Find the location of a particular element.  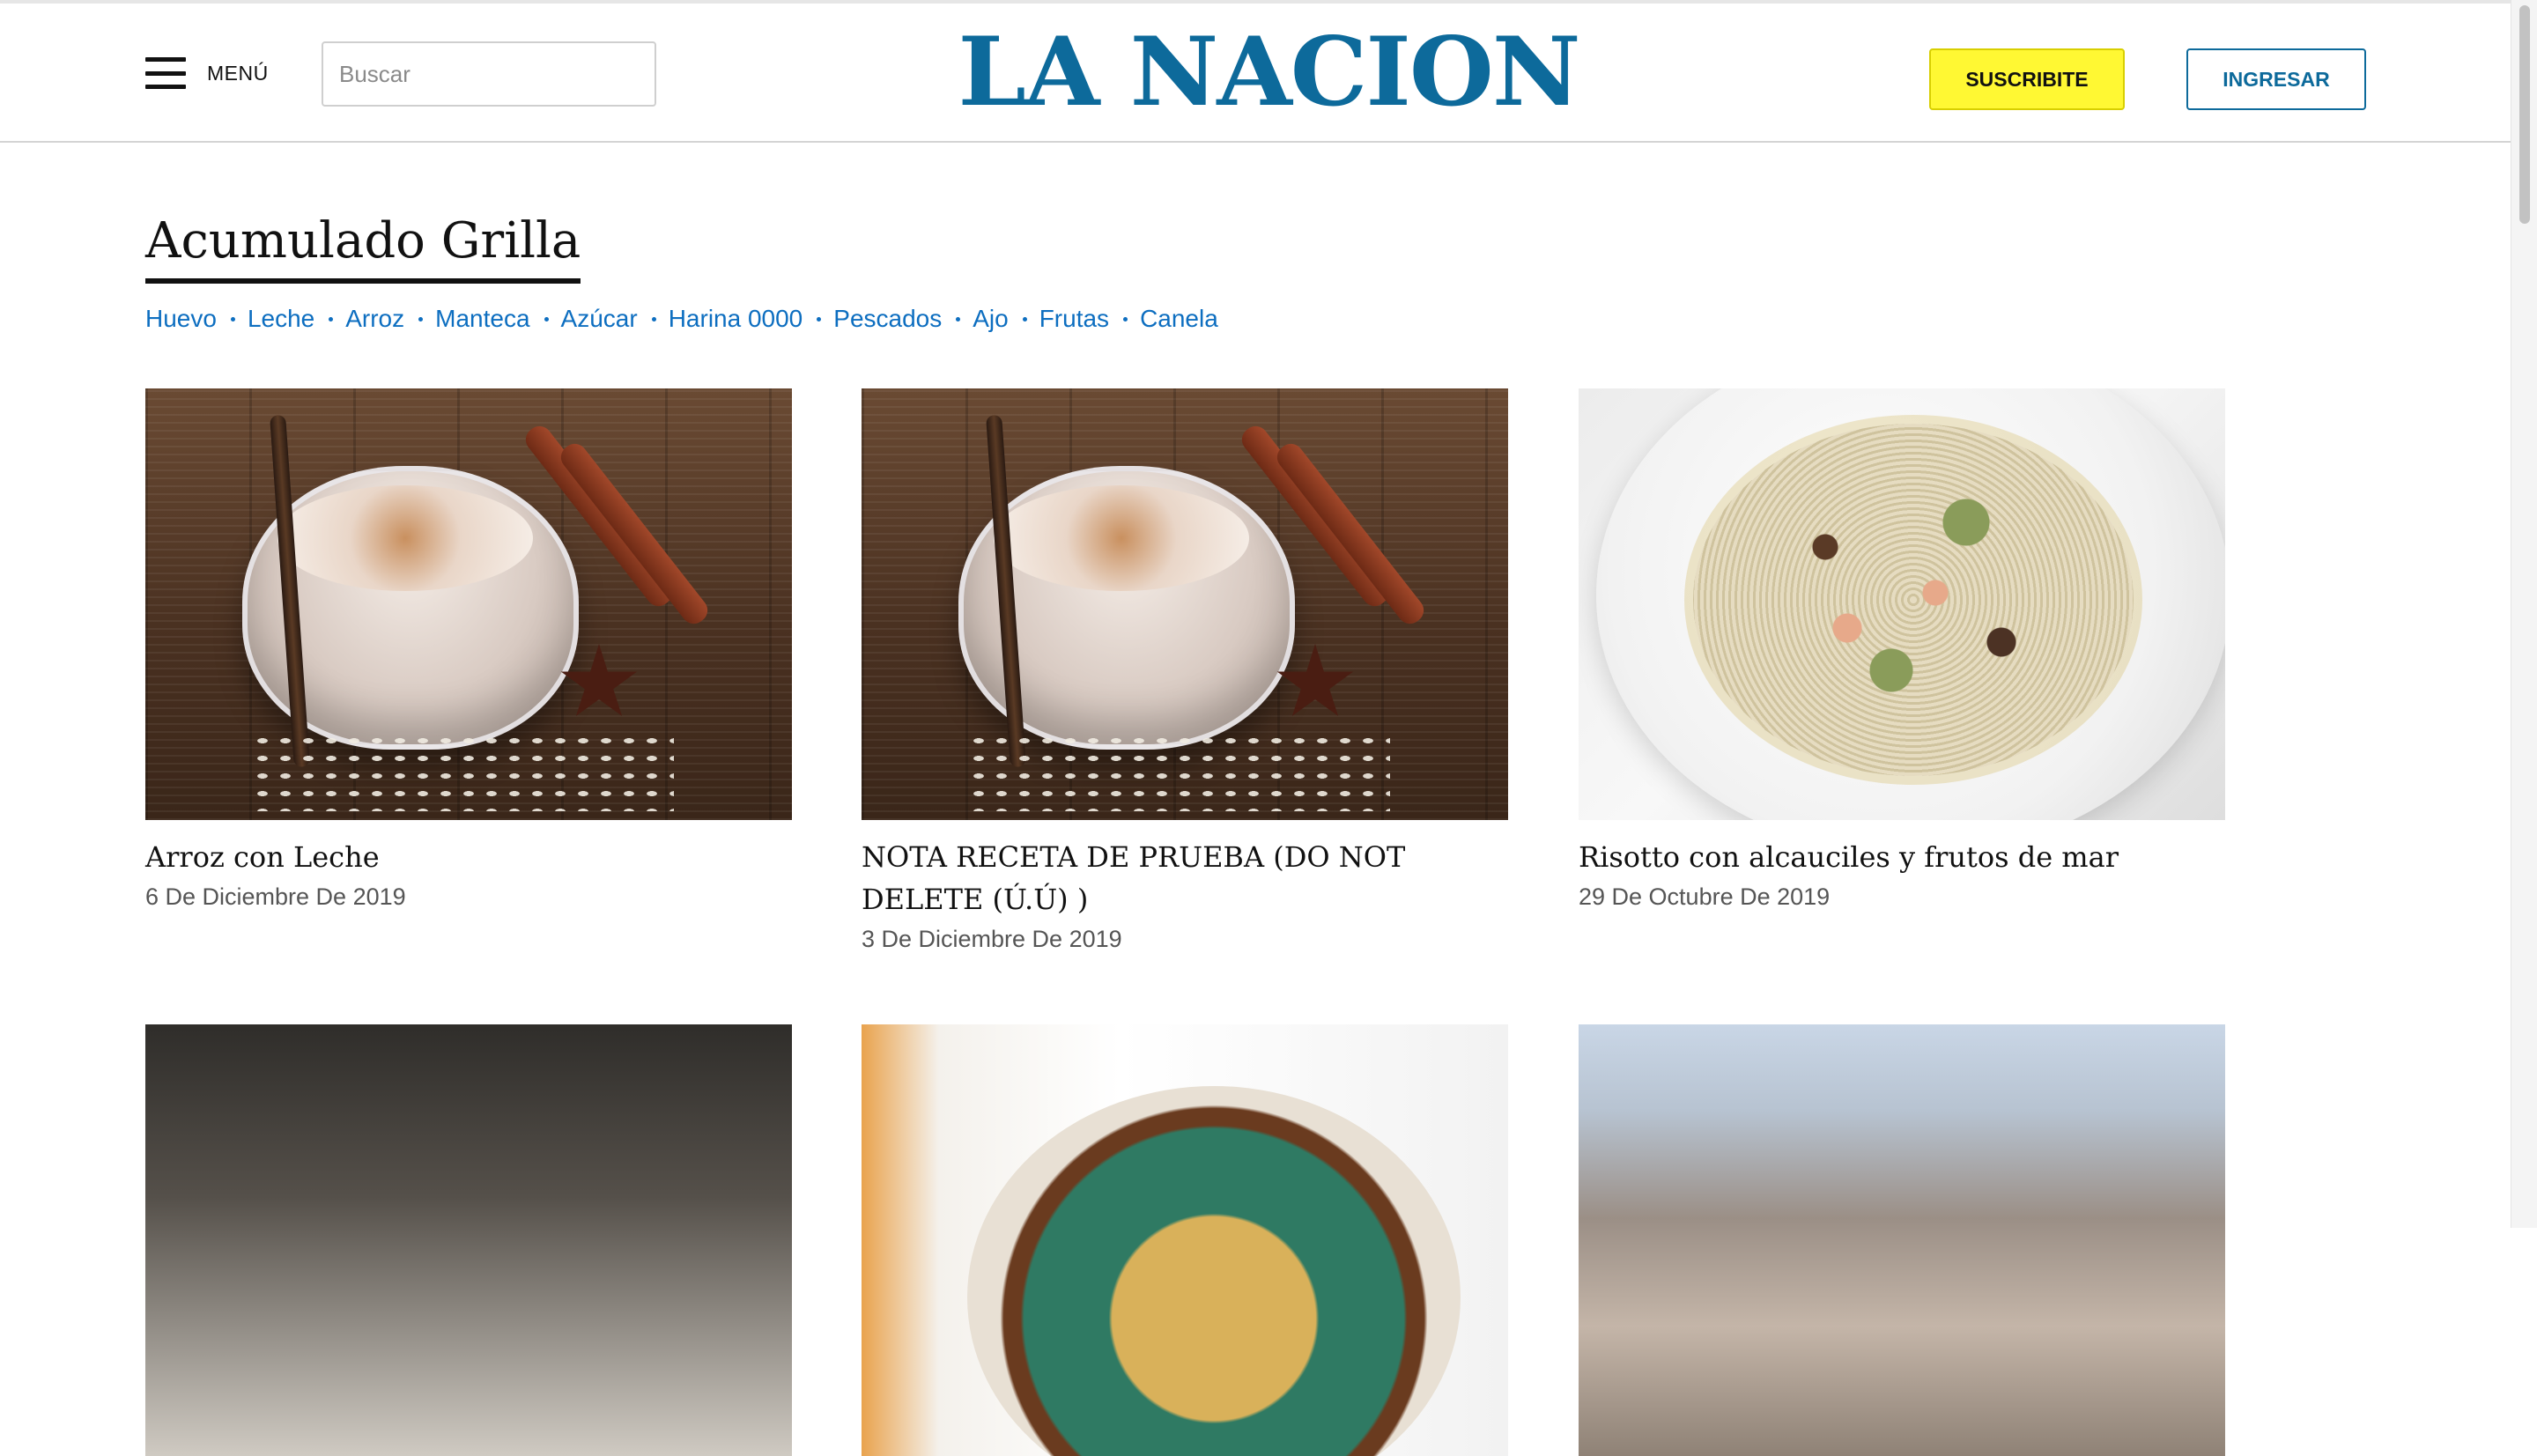

city-skyline-photo is located at coordinates (1902, 1240).